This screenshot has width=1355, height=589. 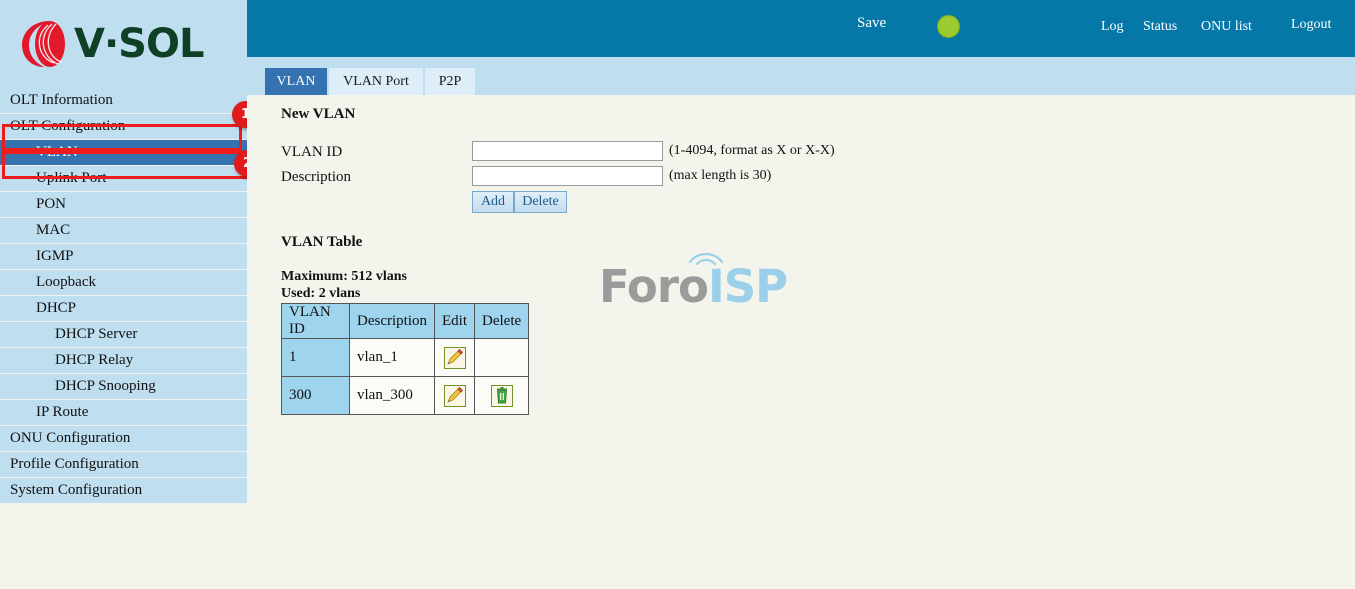 I want to click on column-header-description: Description, so click(x=392, y=321).